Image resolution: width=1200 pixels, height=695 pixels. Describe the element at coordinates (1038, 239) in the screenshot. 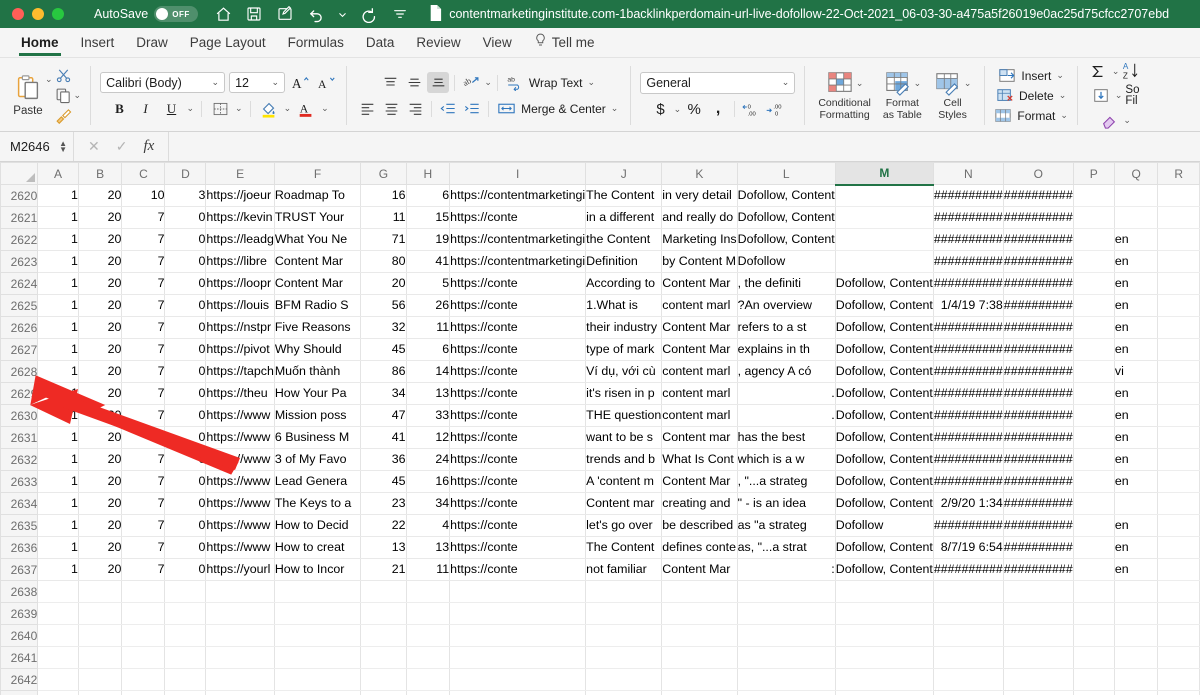

I see `cell-O2622: ##########` at that location.